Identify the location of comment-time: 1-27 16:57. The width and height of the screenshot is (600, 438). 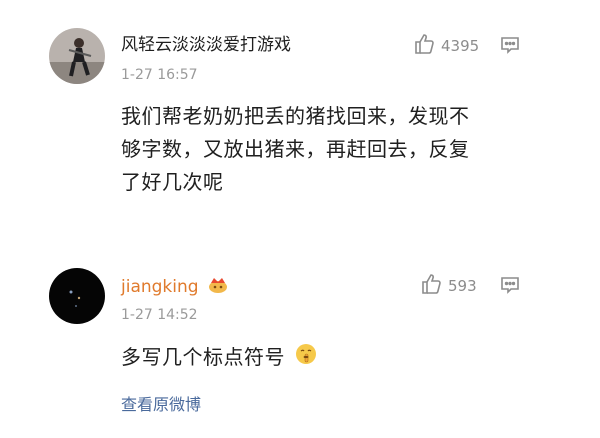
(159, 75).